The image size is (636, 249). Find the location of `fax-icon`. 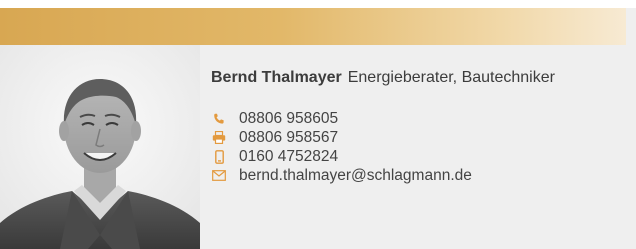

fax-icon is located at coordinates (219, 138).